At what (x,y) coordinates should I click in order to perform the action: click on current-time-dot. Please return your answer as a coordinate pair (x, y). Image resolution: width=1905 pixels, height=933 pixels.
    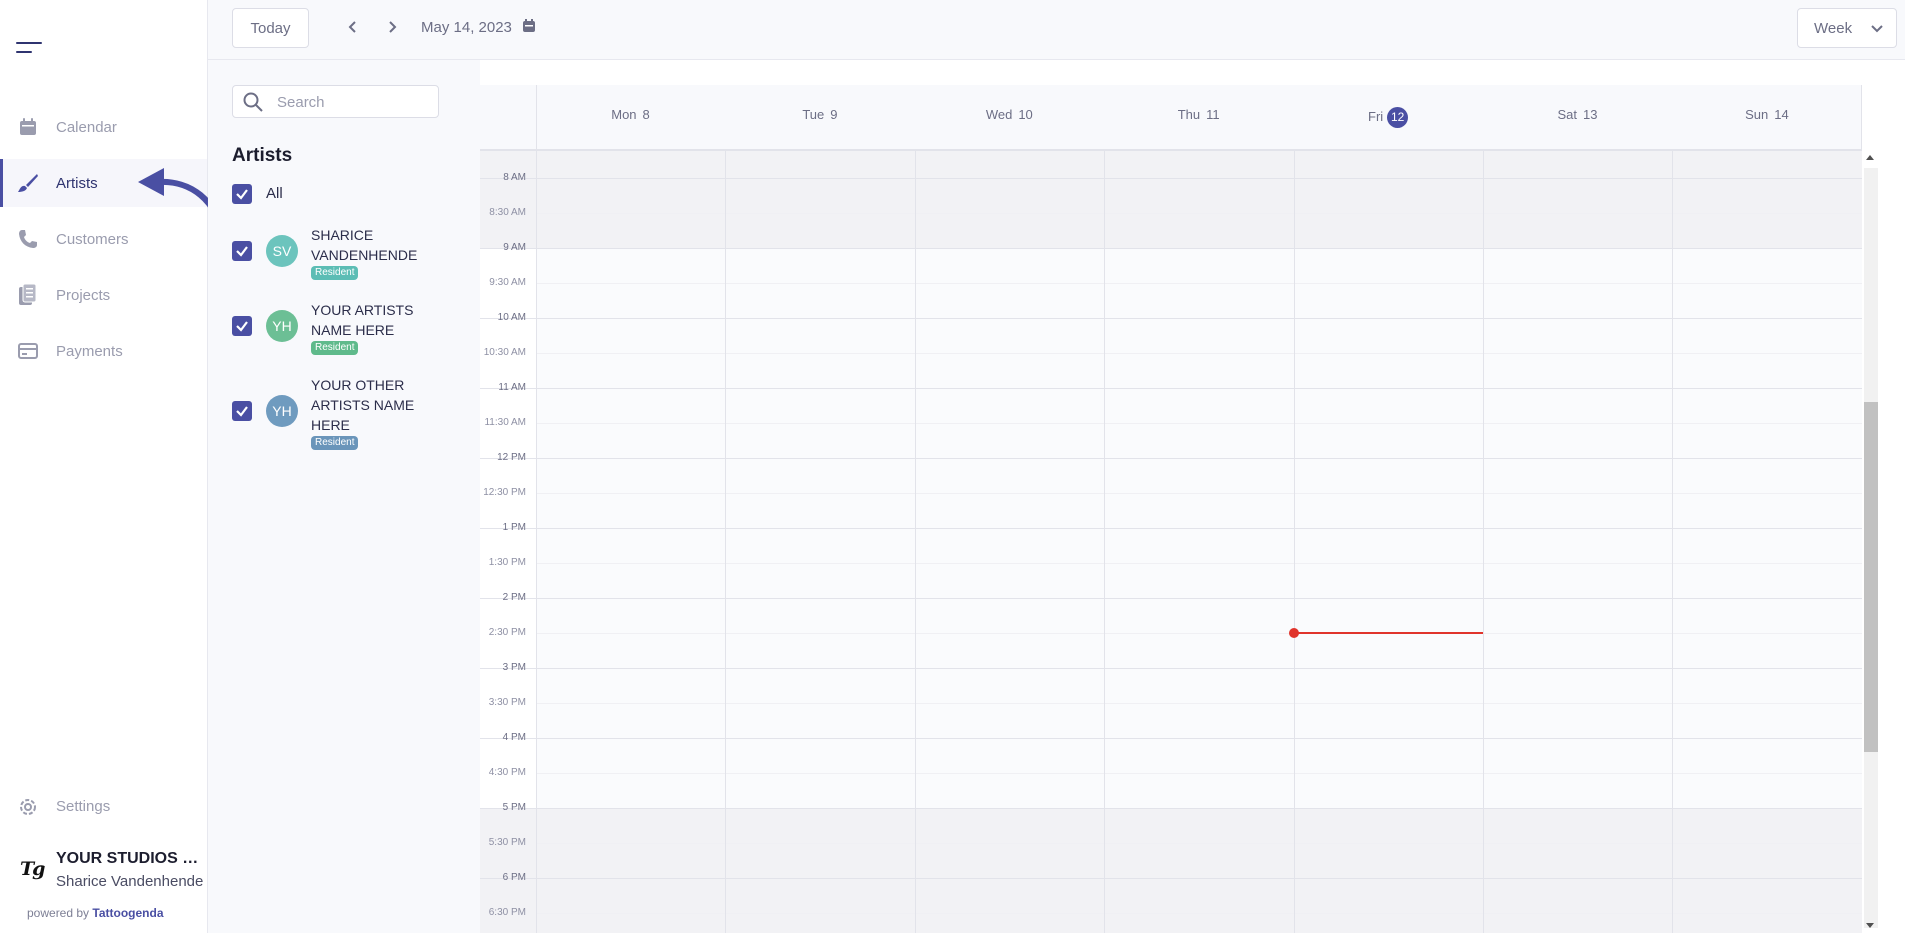
    Looking at the image, I should click on (1294, 633).